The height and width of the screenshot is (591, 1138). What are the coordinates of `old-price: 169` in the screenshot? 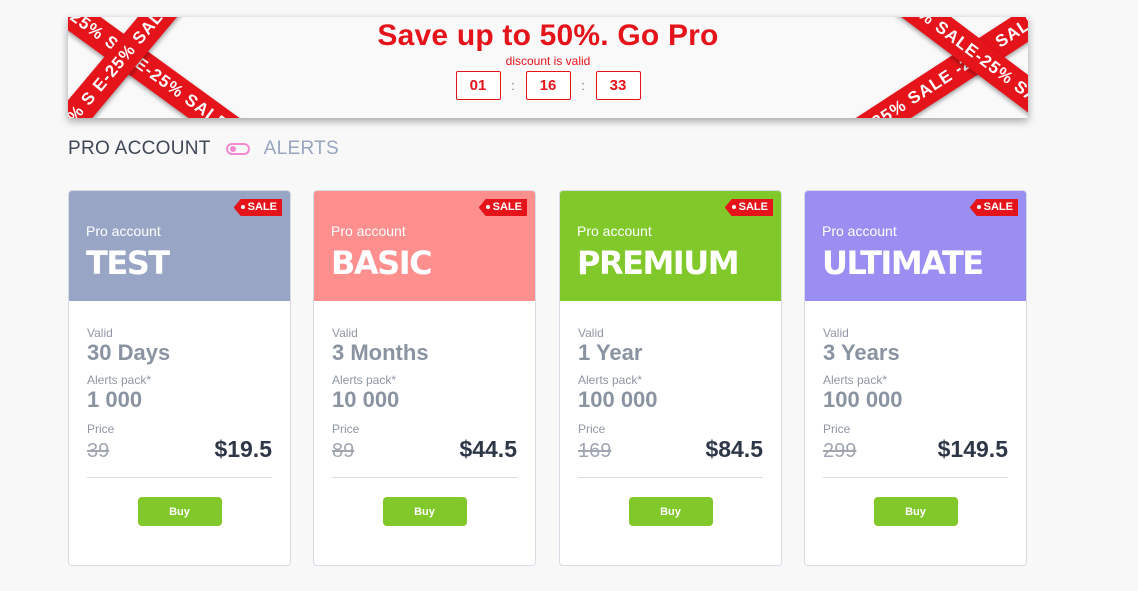 It's located at (595, 451).